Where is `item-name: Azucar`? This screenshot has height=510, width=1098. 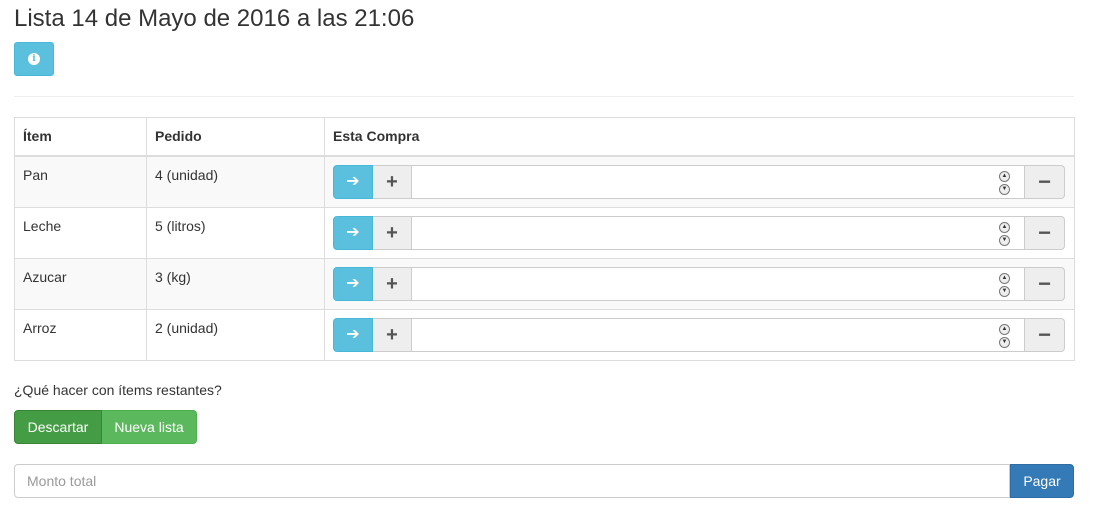 item-name: Azucar is located at coordinates (80, 283).